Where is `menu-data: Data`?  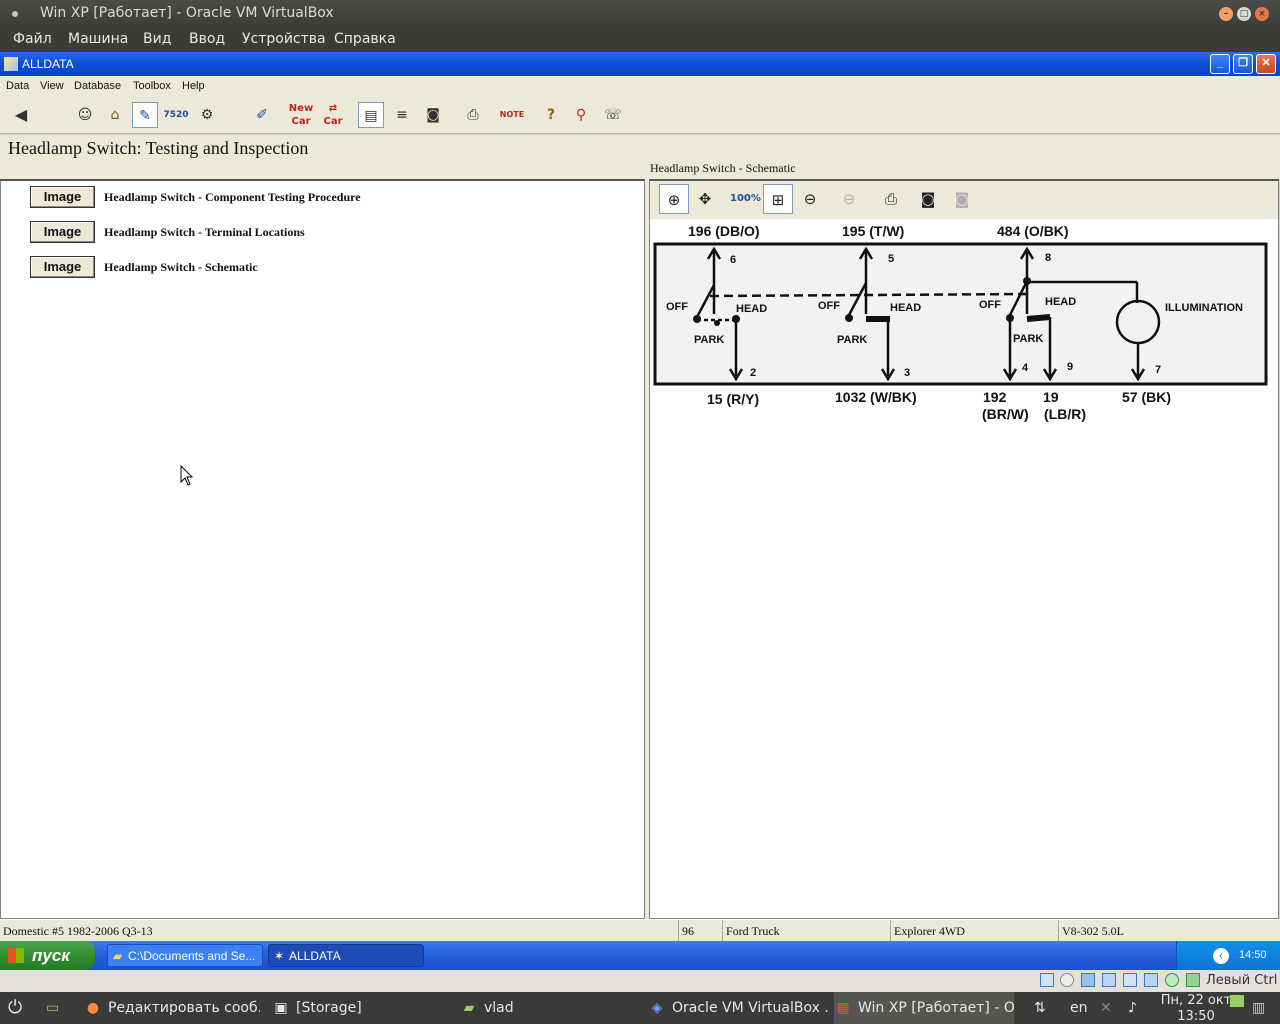 menu-data: Data is located at coordinates (17, 86).